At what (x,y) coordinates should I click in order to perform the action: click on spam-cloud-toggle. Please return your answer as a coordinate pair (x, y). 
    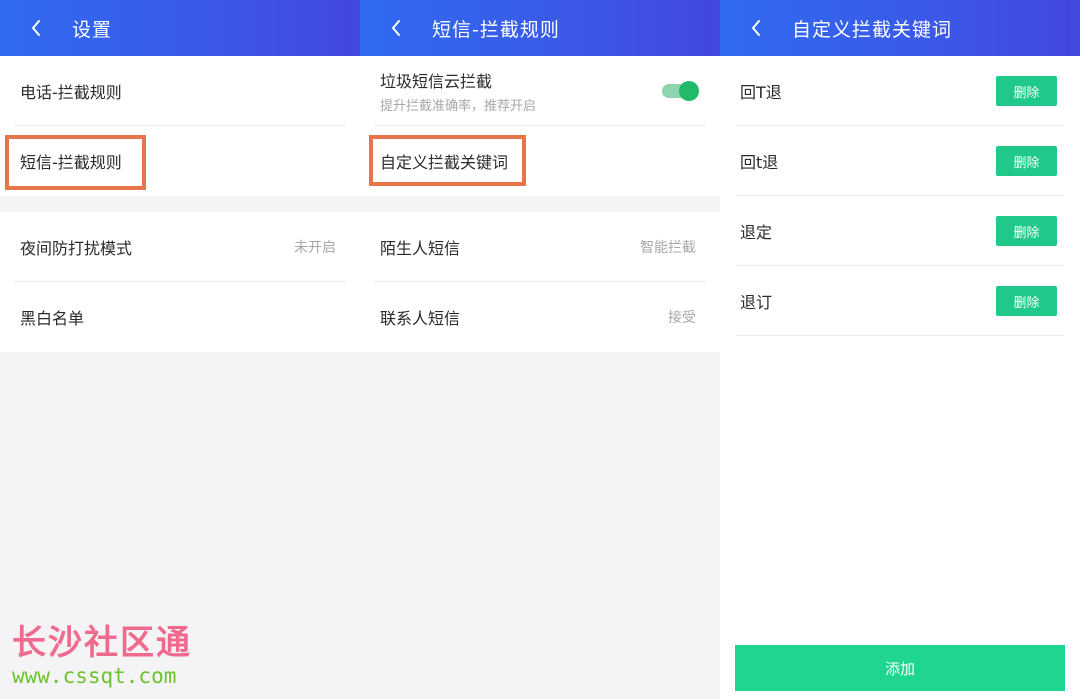
    Looking at the image, I should click on (680, 91).